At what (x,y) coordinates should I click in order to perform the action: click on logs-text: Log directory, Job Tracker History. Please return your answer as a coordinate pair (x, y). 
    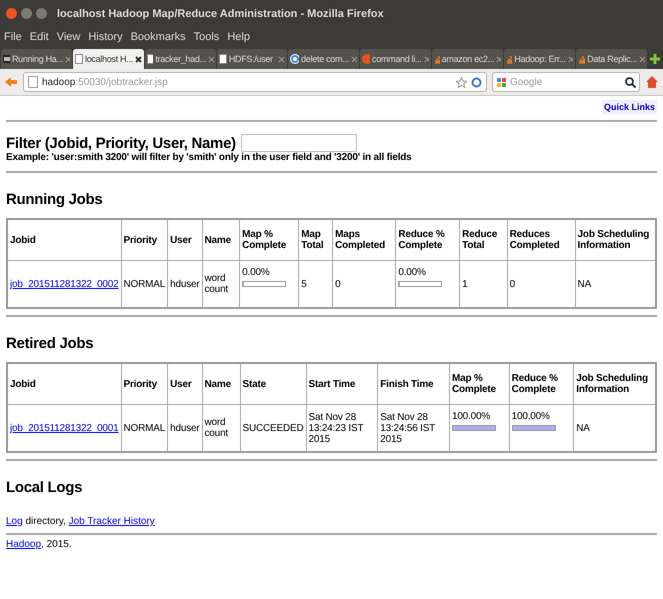
    Looking at the image, I should click on (81, 521).